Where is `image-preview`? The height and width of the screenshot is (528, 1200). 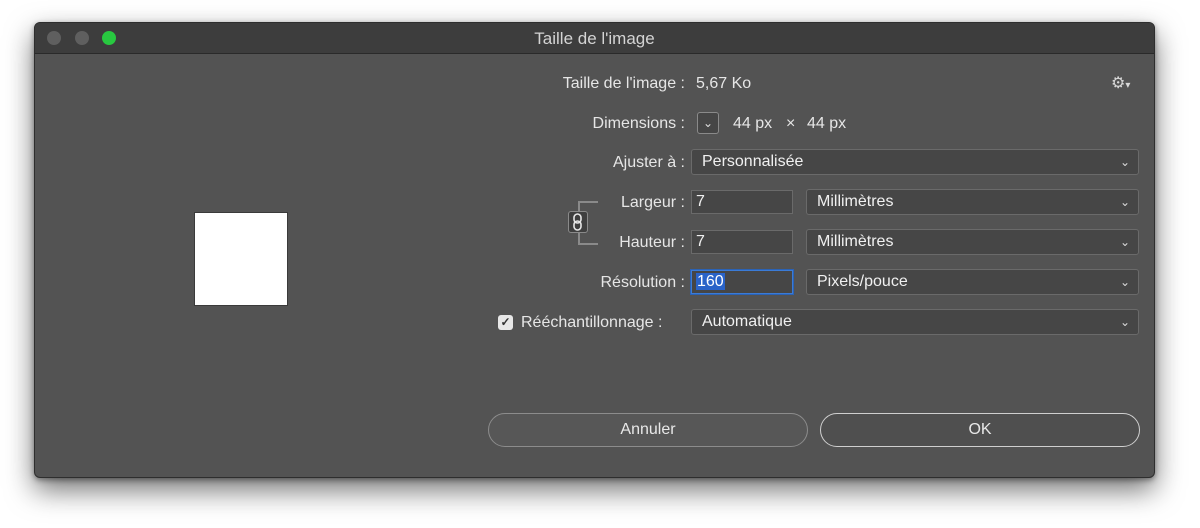
image-preview is located at coordinates (241, 259).